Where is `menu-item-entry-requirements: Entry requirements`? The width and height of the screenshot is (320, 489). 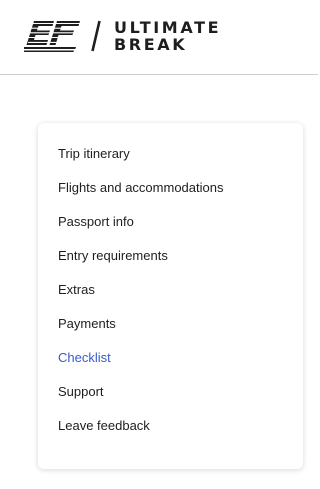 menu-item-entry-requirements: Entry requirements is located at coordinates (170, 256).